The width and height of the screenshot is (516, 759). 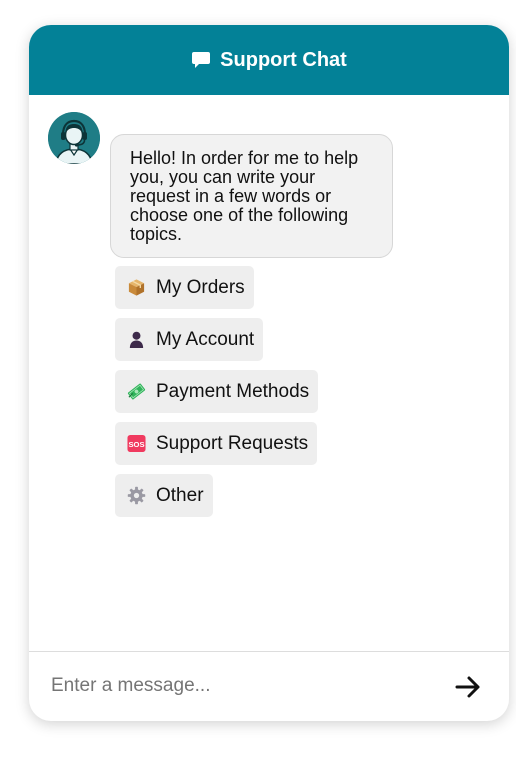 I want to click on topic-other: Other, so click(x=164, y=495).